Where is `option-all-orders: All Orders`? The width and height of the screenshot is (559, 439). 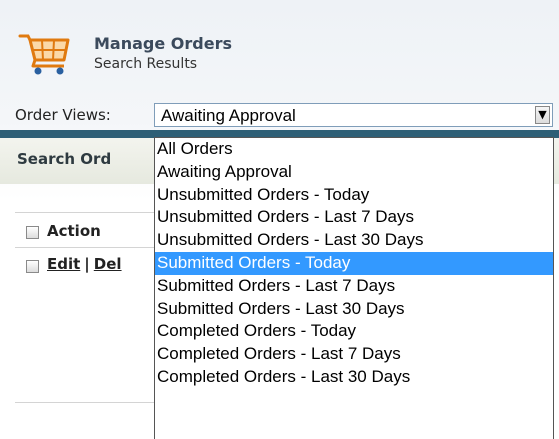
option-all-orders: All Orders is located at coordinates (354, 149).